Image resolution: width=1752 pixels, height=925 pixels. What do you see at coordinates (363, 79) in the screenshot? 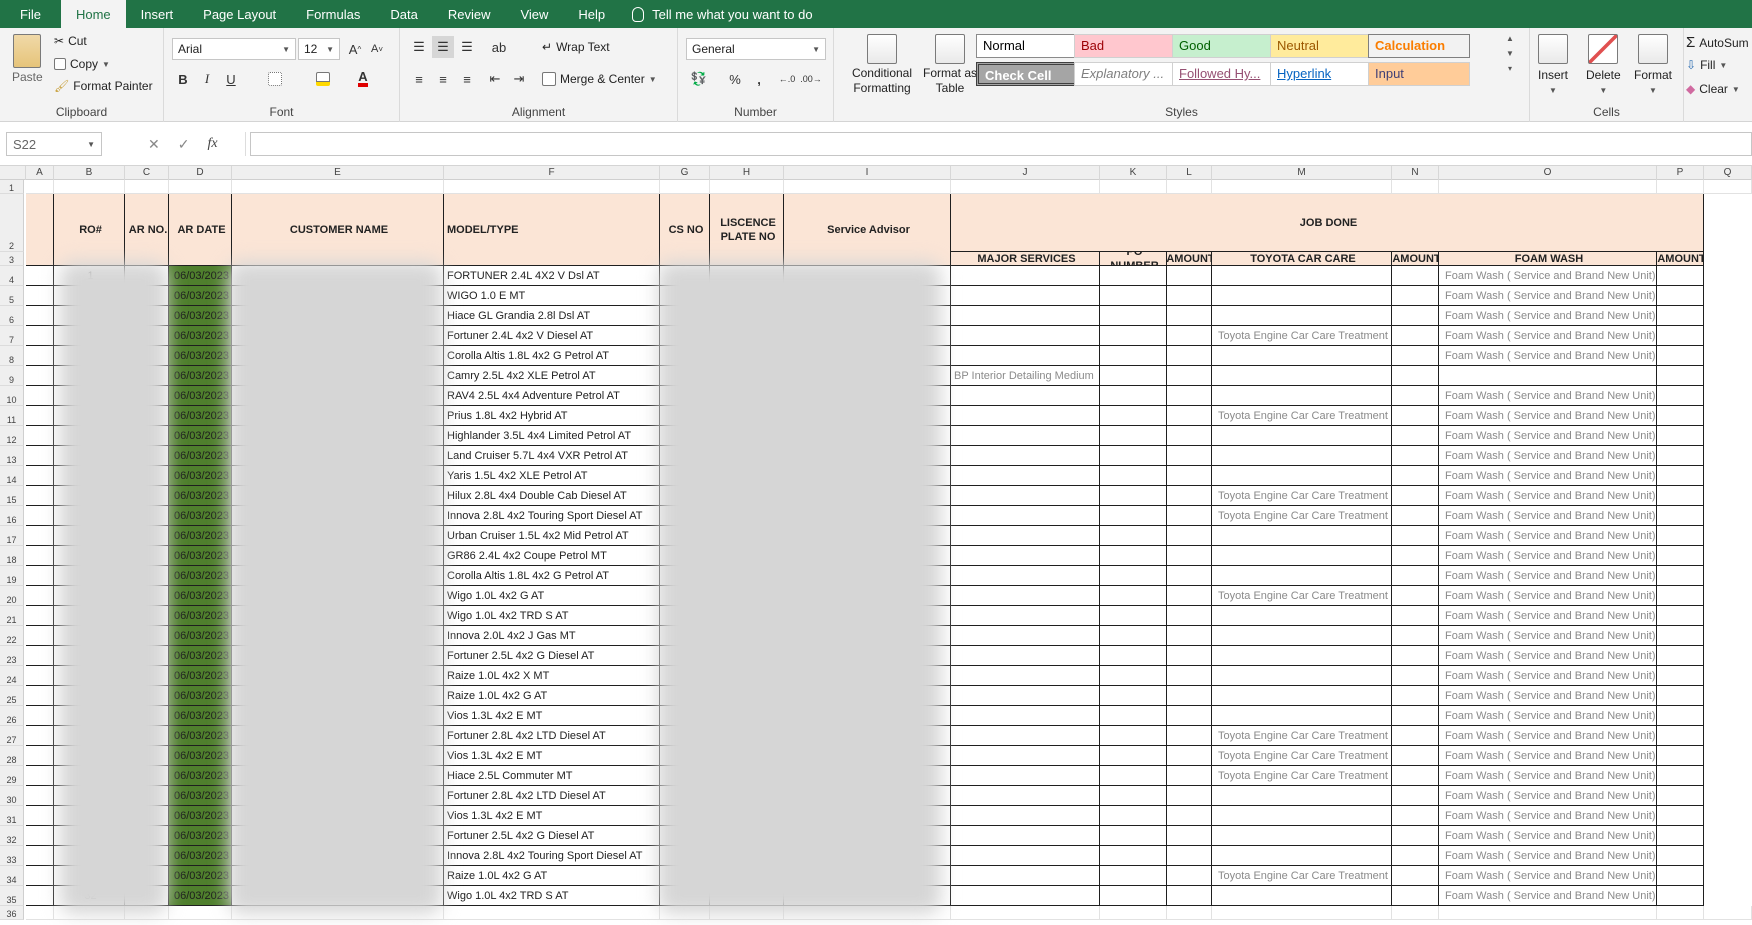
I see `font-color-button: A` at bounding box center [363, 79].